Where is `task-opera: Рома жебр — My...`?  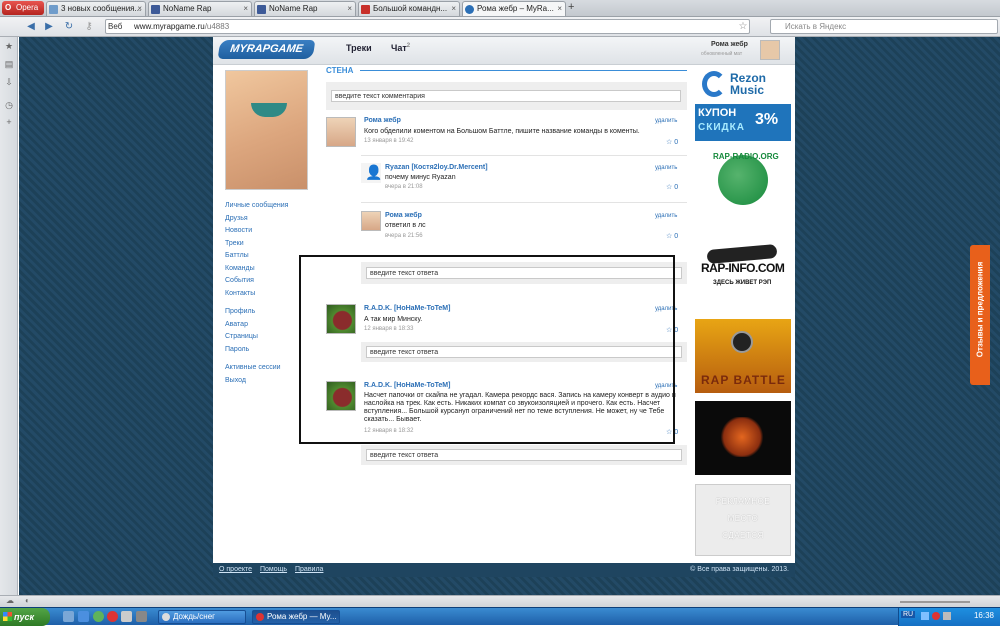 task-opera: Рома жебр — My... is located at coordinates (296, 617).